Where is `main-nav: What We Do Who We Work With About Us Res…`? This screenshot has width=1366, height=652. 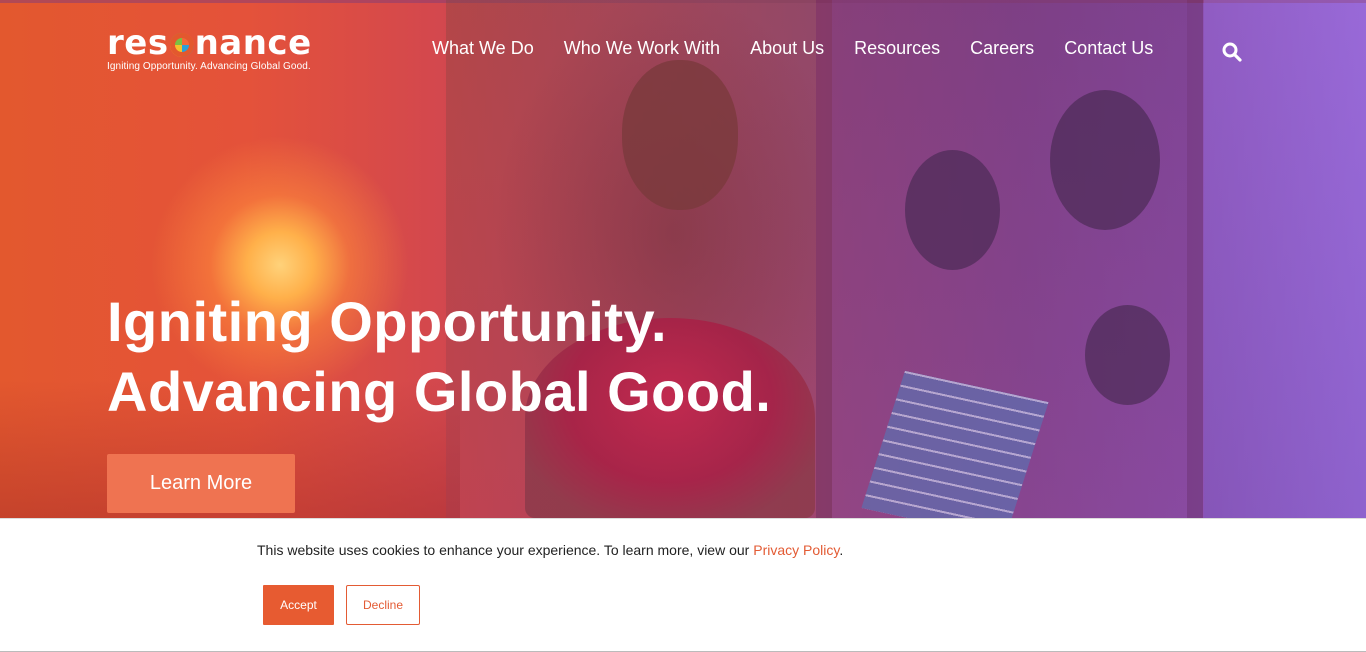 main-nav: What We Do Who We Work With About Us Res… is located at coordinates (792, 48).